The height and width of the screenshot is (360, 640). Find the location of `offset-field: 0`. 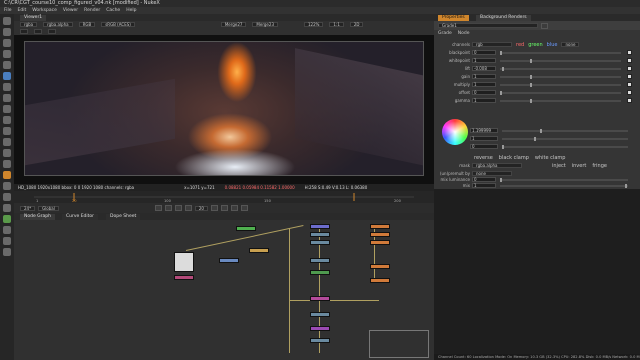

offset-field: 0 is located at coordinates (484, 92).